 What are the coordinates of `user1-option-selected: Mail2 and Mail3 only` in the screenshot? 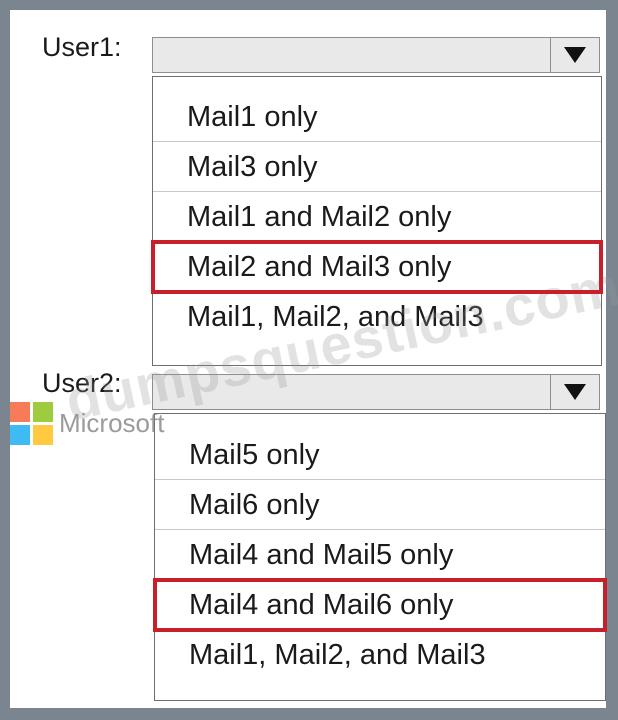 It's located at (377, 267).